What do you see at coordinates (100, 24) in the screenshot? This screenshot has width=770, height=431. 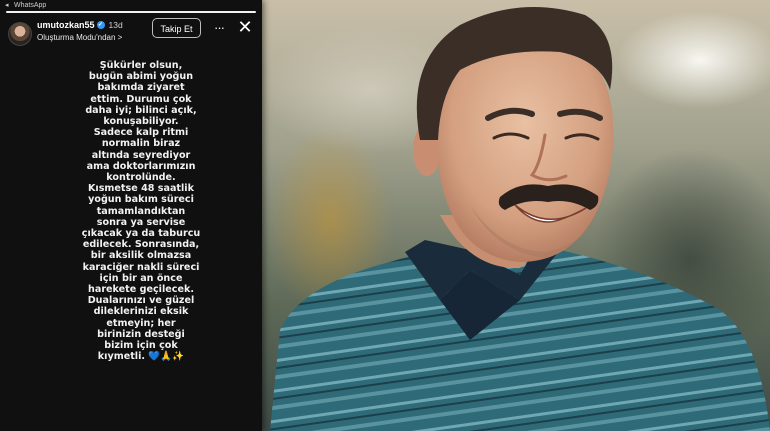 I see `verified-badge-icon: ✓` at bounding box center [100, 24].